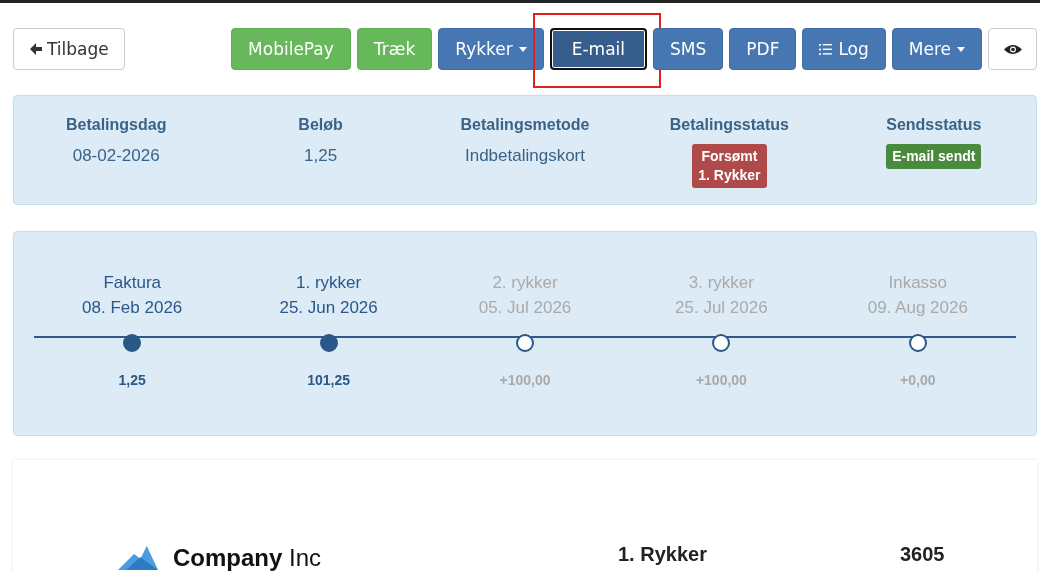 The width and height of the screenshot is (1040, 572). What do you see at coordinates (321, 156) in the screenshot?
I see `summary-value: 1,25` at bounding box center [321, 156].